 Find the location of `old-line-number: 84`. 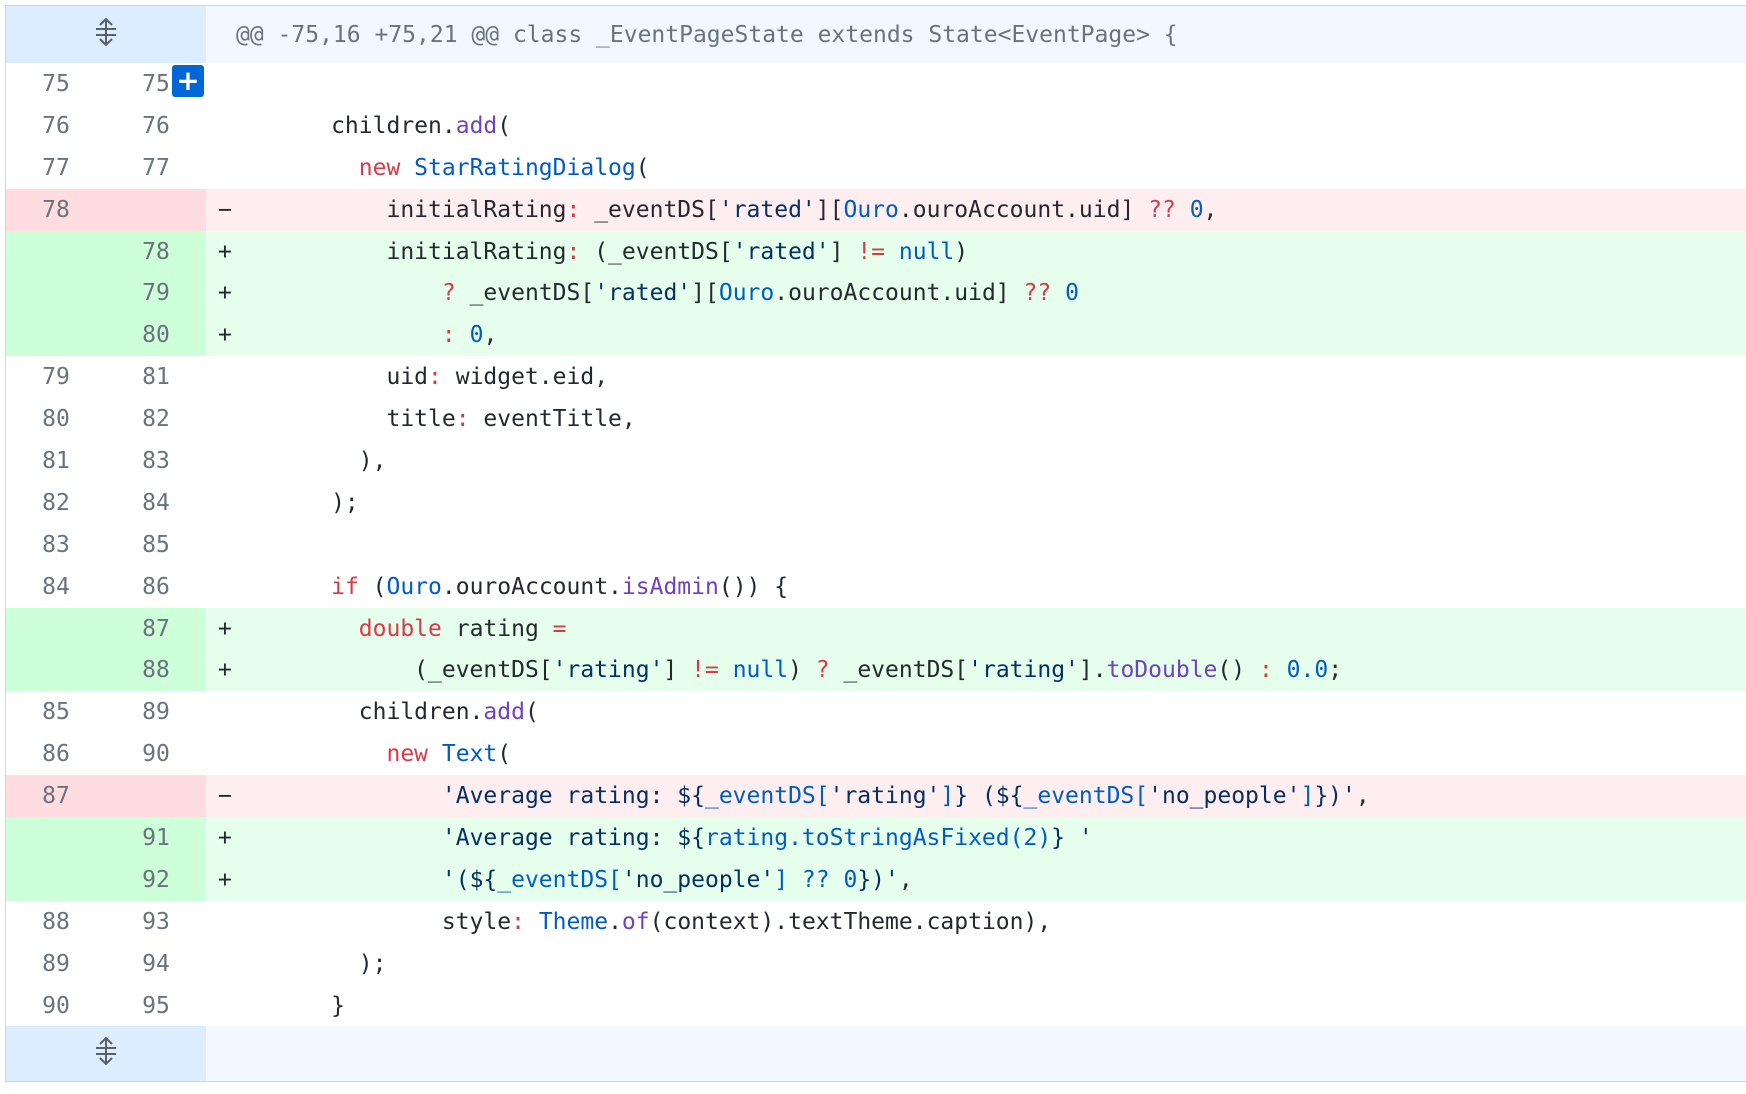

old-line-number: 84 is located at coordinates (56, 587).